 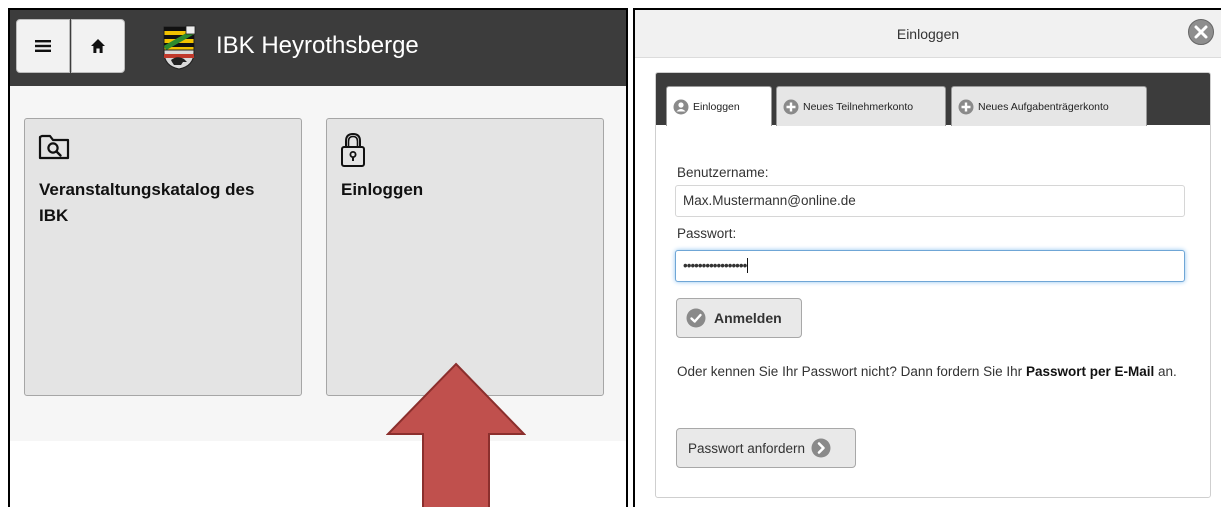 I want to click on login-button-label: Anmelden, so click(x=748, y=318).